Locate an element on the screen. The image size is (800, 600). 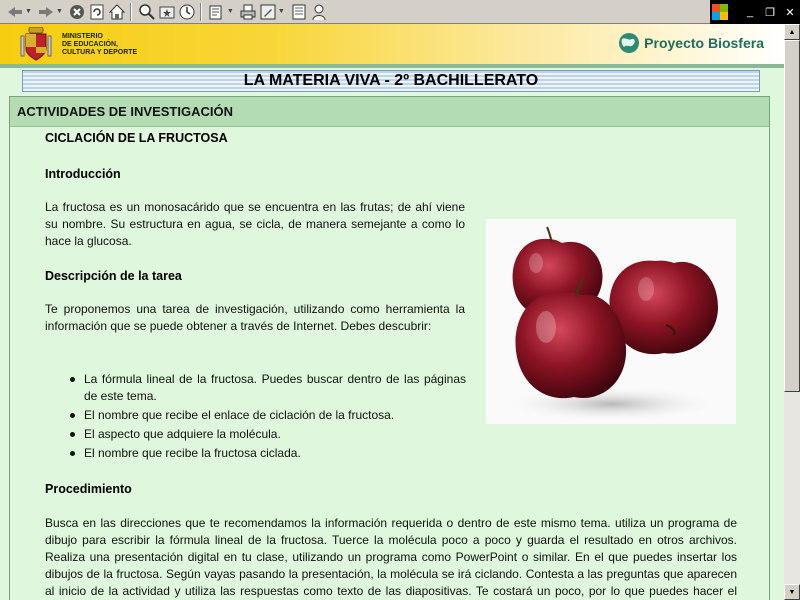
biosfera-logo: Proyecto Biosfera is located at coordinates (691, 43).